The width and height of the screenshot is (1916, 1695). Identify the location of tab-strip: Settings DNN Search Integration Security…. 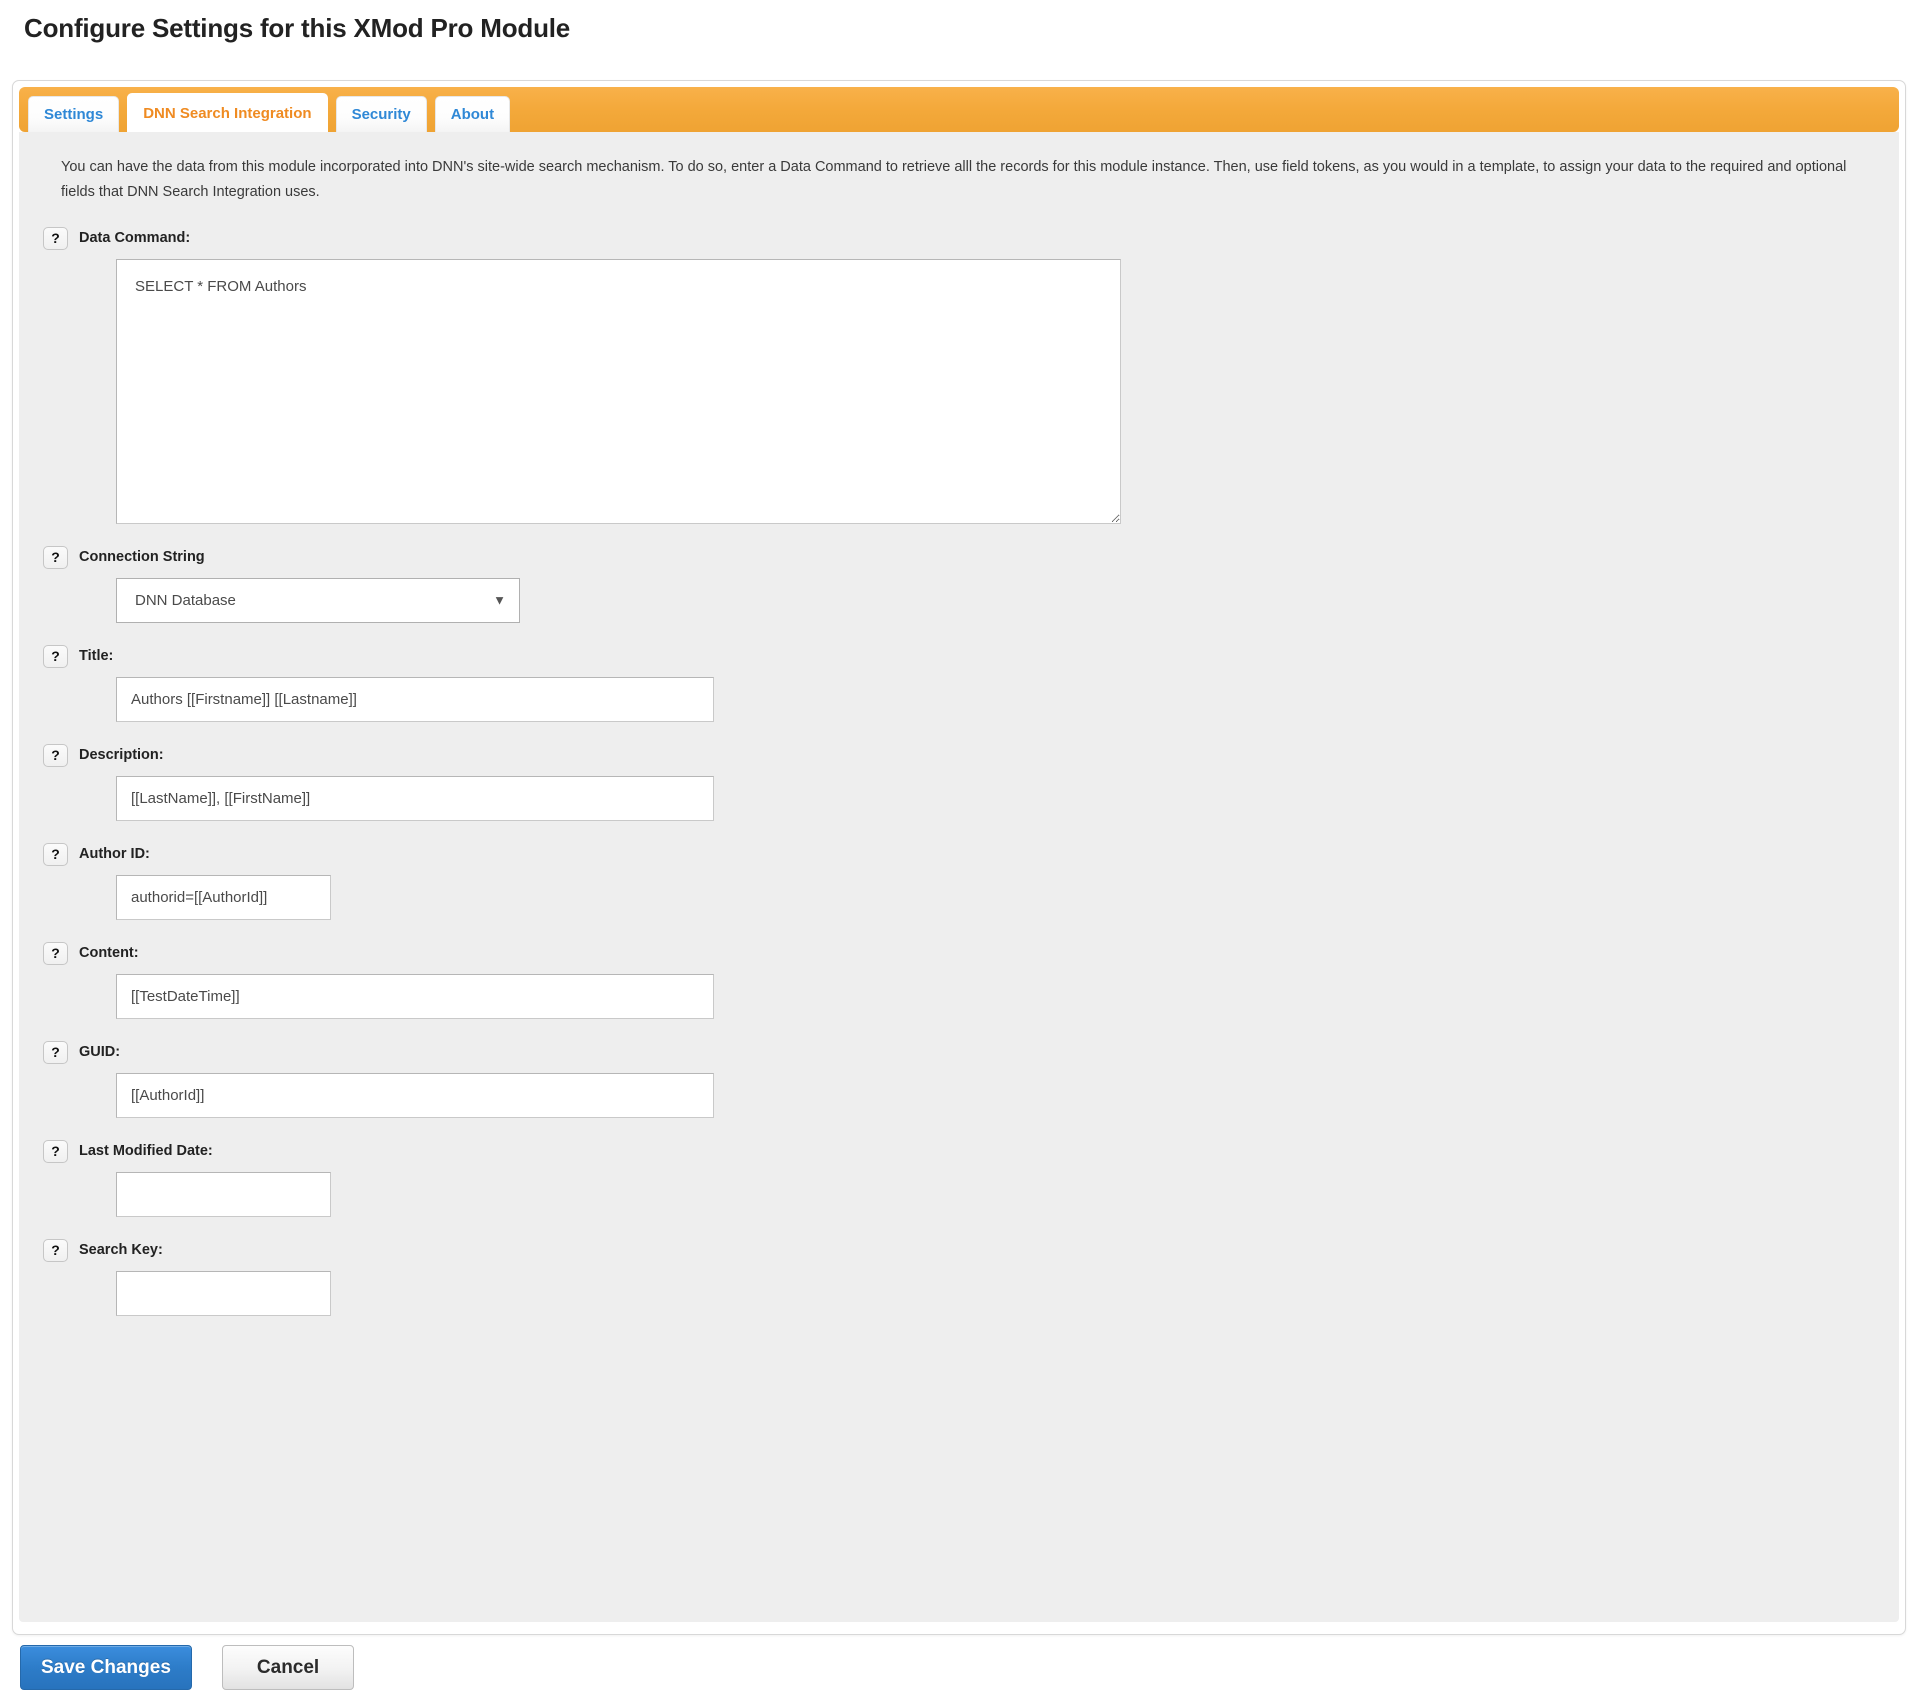
(959, 109).